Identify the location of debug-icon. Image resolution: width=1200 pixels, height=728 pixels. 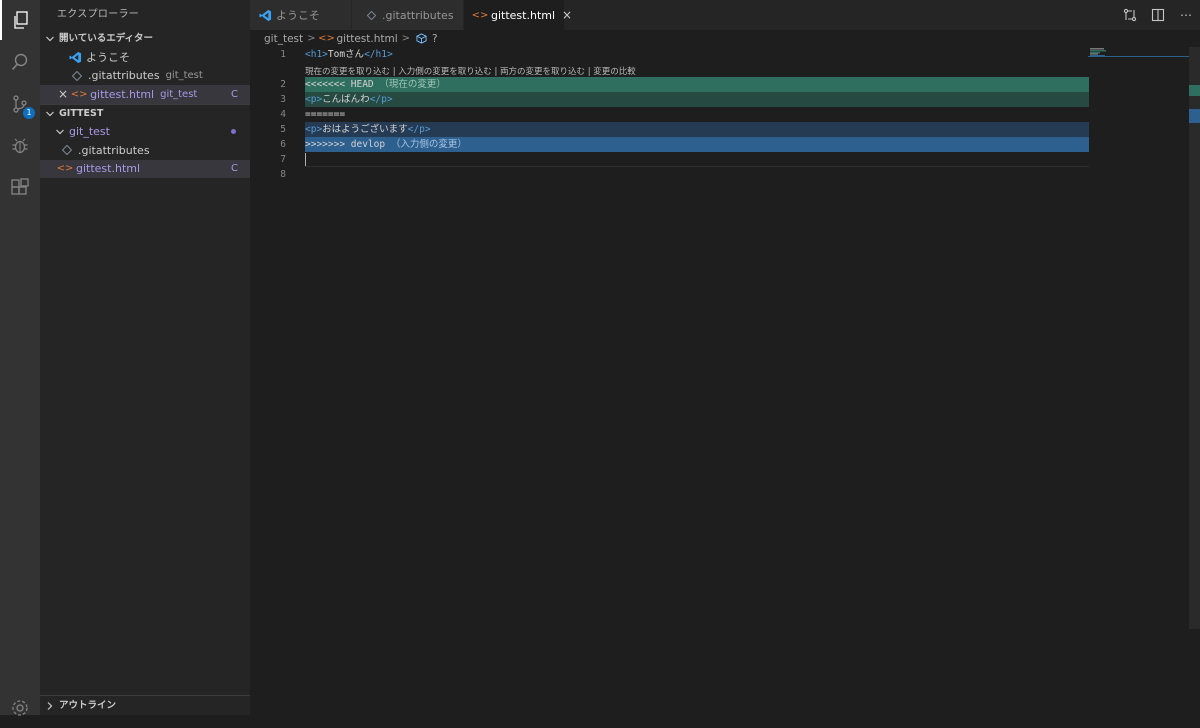
(20, 146).